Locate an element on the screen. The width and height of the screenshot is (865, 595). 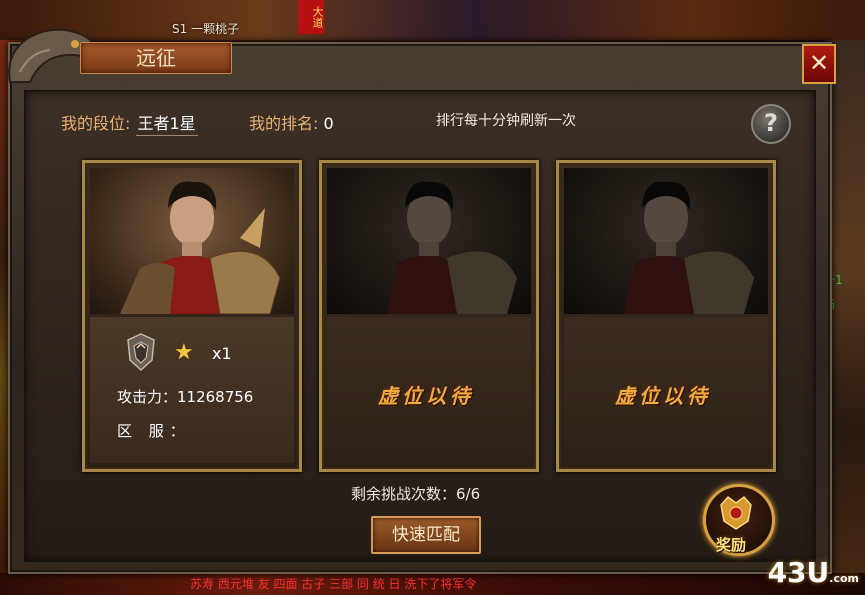
watermark-suffix: .com is located at coordinates (844, 578).